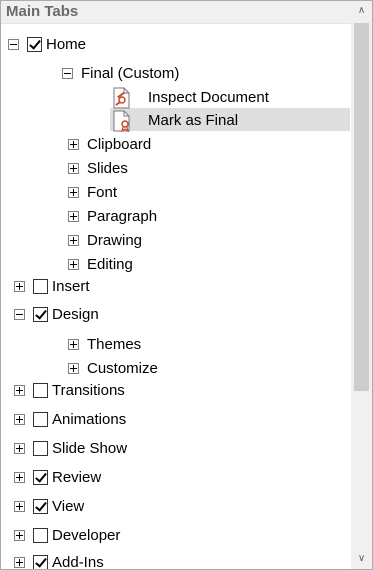 This screenshot has height=570, width=373. I want to click on developer-checkbox, so click(40, 535).